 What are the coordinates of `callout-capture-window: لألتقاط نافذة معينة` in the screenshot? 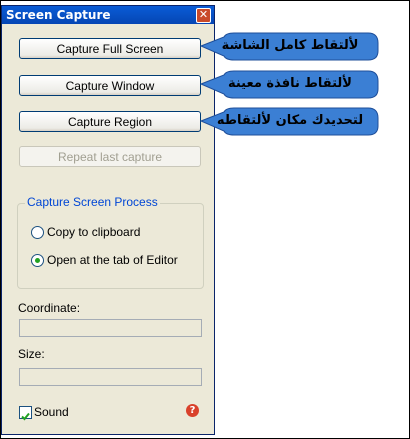 It's located at (289, 84).